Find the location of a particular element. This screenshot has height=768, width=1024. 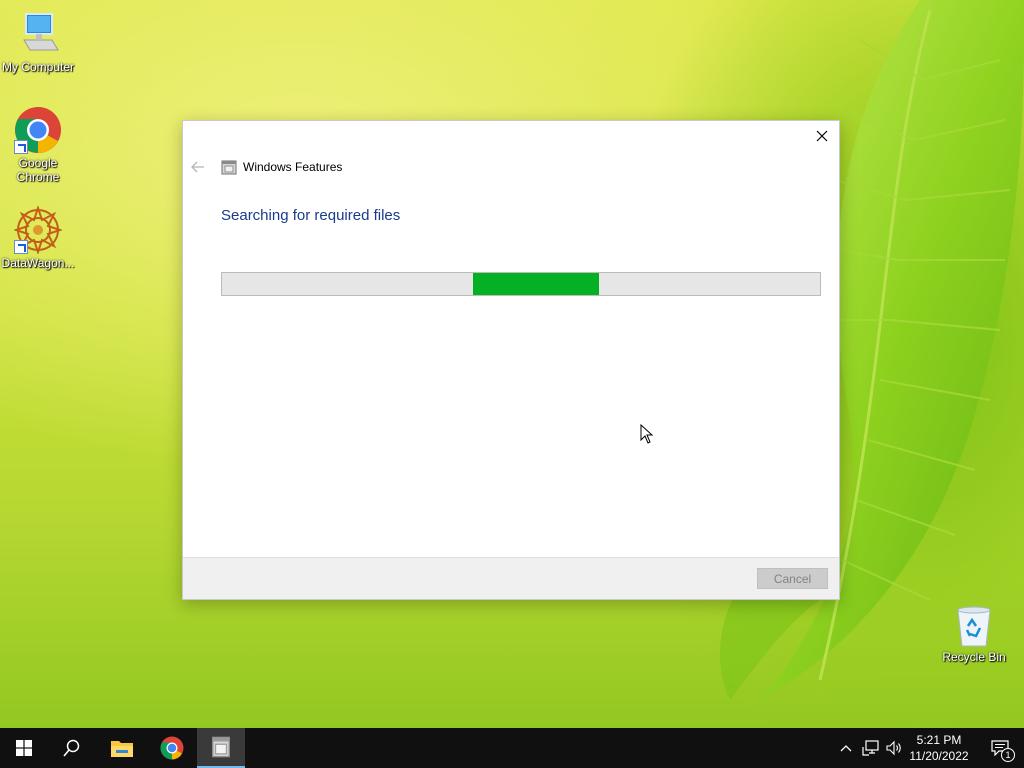

network-button is located at coordinates (871, 748).